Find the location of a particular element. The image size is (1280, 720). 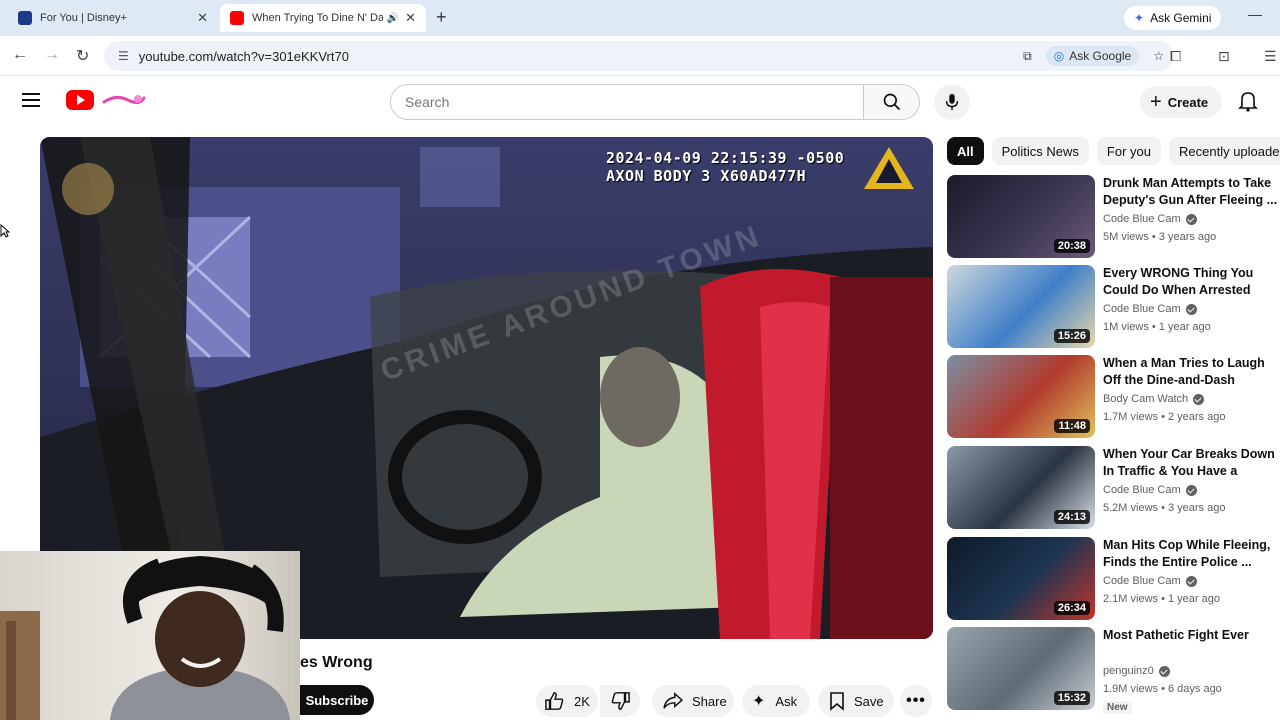

voice-search-button is located at coordinates (952, 102).